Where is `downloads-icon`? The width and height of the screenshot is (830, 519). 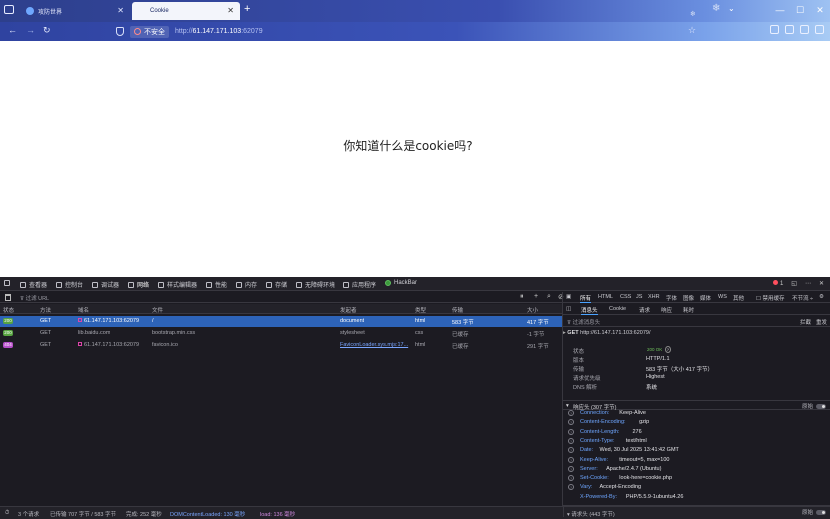
downloads-icon is located at coordinates (774, 29).